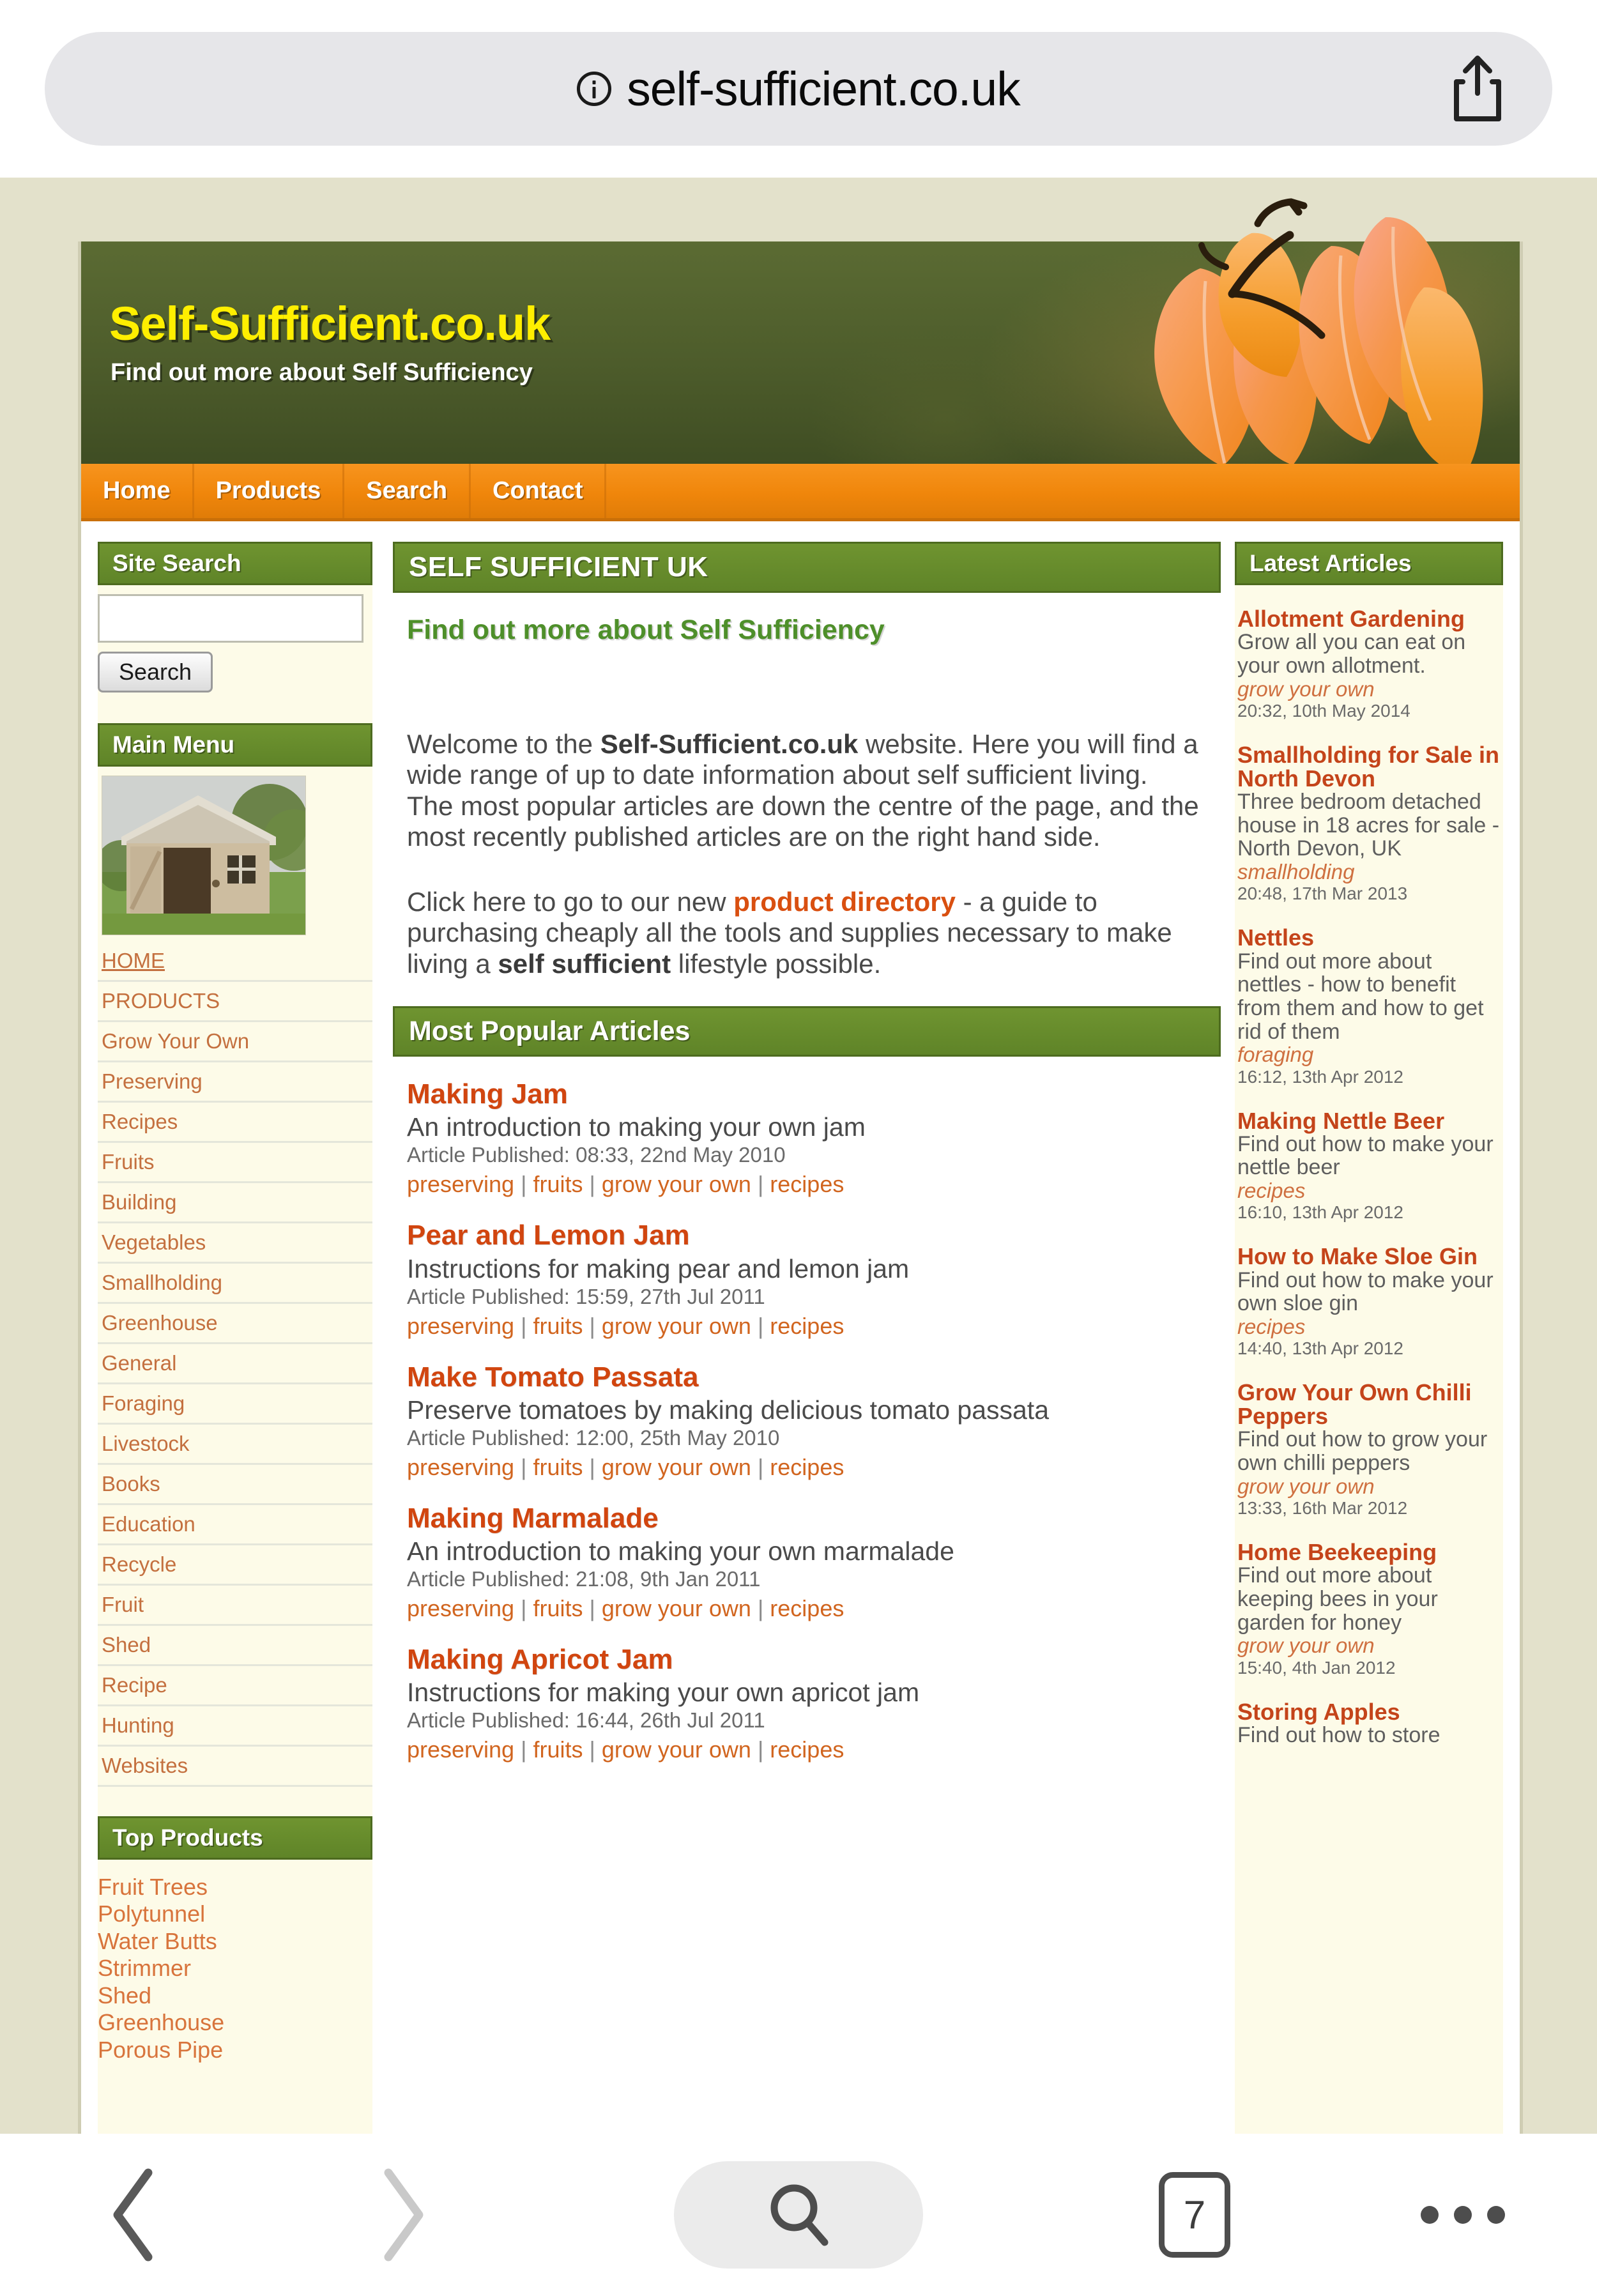 The width and height of the screenshot is (1597, 2296). What do you see at coordinates (407, 491) in the screenshot?
I see `nav-item-search: Search` at bounding box center [407, 491].